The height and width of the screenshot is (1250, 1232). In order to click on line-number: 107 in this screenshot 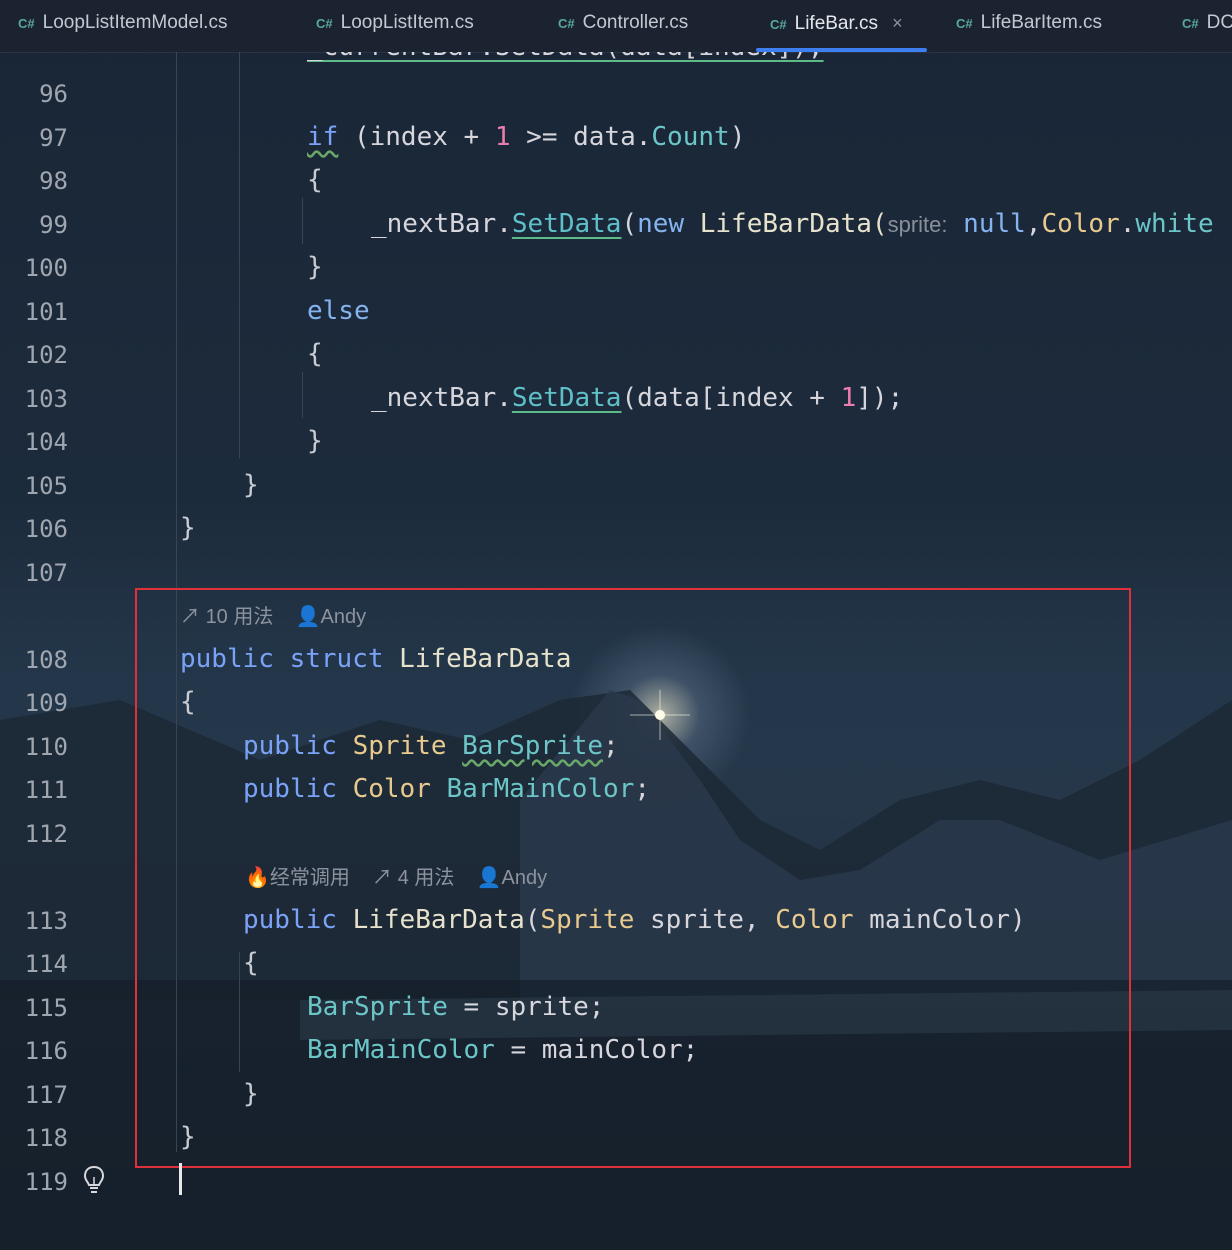, I will do `click(46, 573)`.